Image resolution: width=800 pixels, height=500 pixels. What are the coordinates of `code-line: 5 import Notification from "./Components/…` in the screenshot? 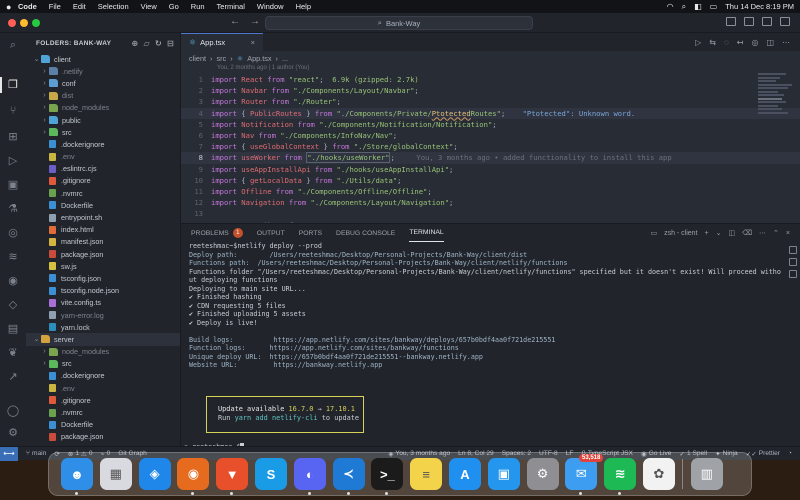 It's located at (490, 124).